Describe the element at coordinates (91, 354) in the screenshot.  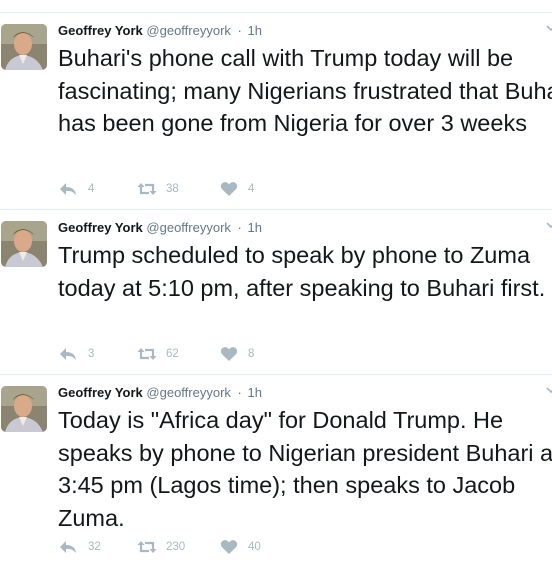
I see `reply-count: 3` at that location.